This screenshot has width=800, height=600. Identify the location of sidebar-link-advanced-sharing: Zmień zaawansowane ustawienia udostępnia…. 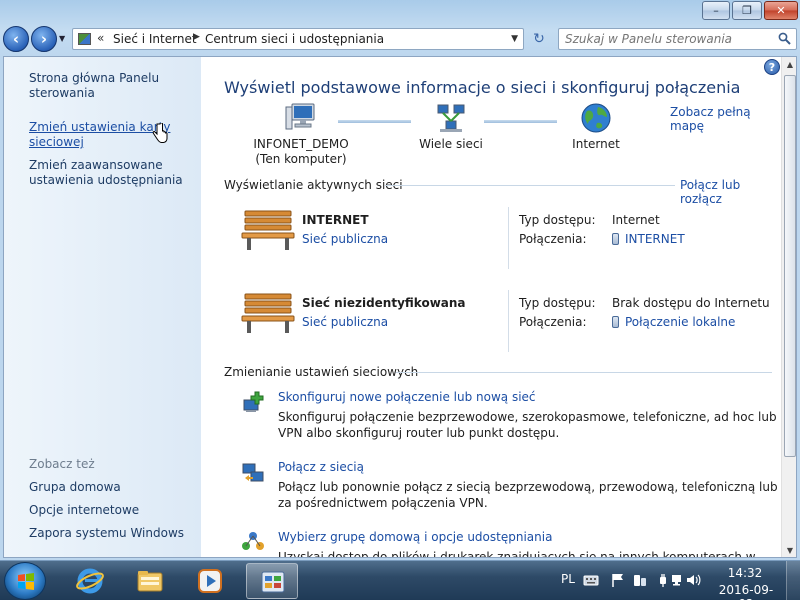
(109, 173).